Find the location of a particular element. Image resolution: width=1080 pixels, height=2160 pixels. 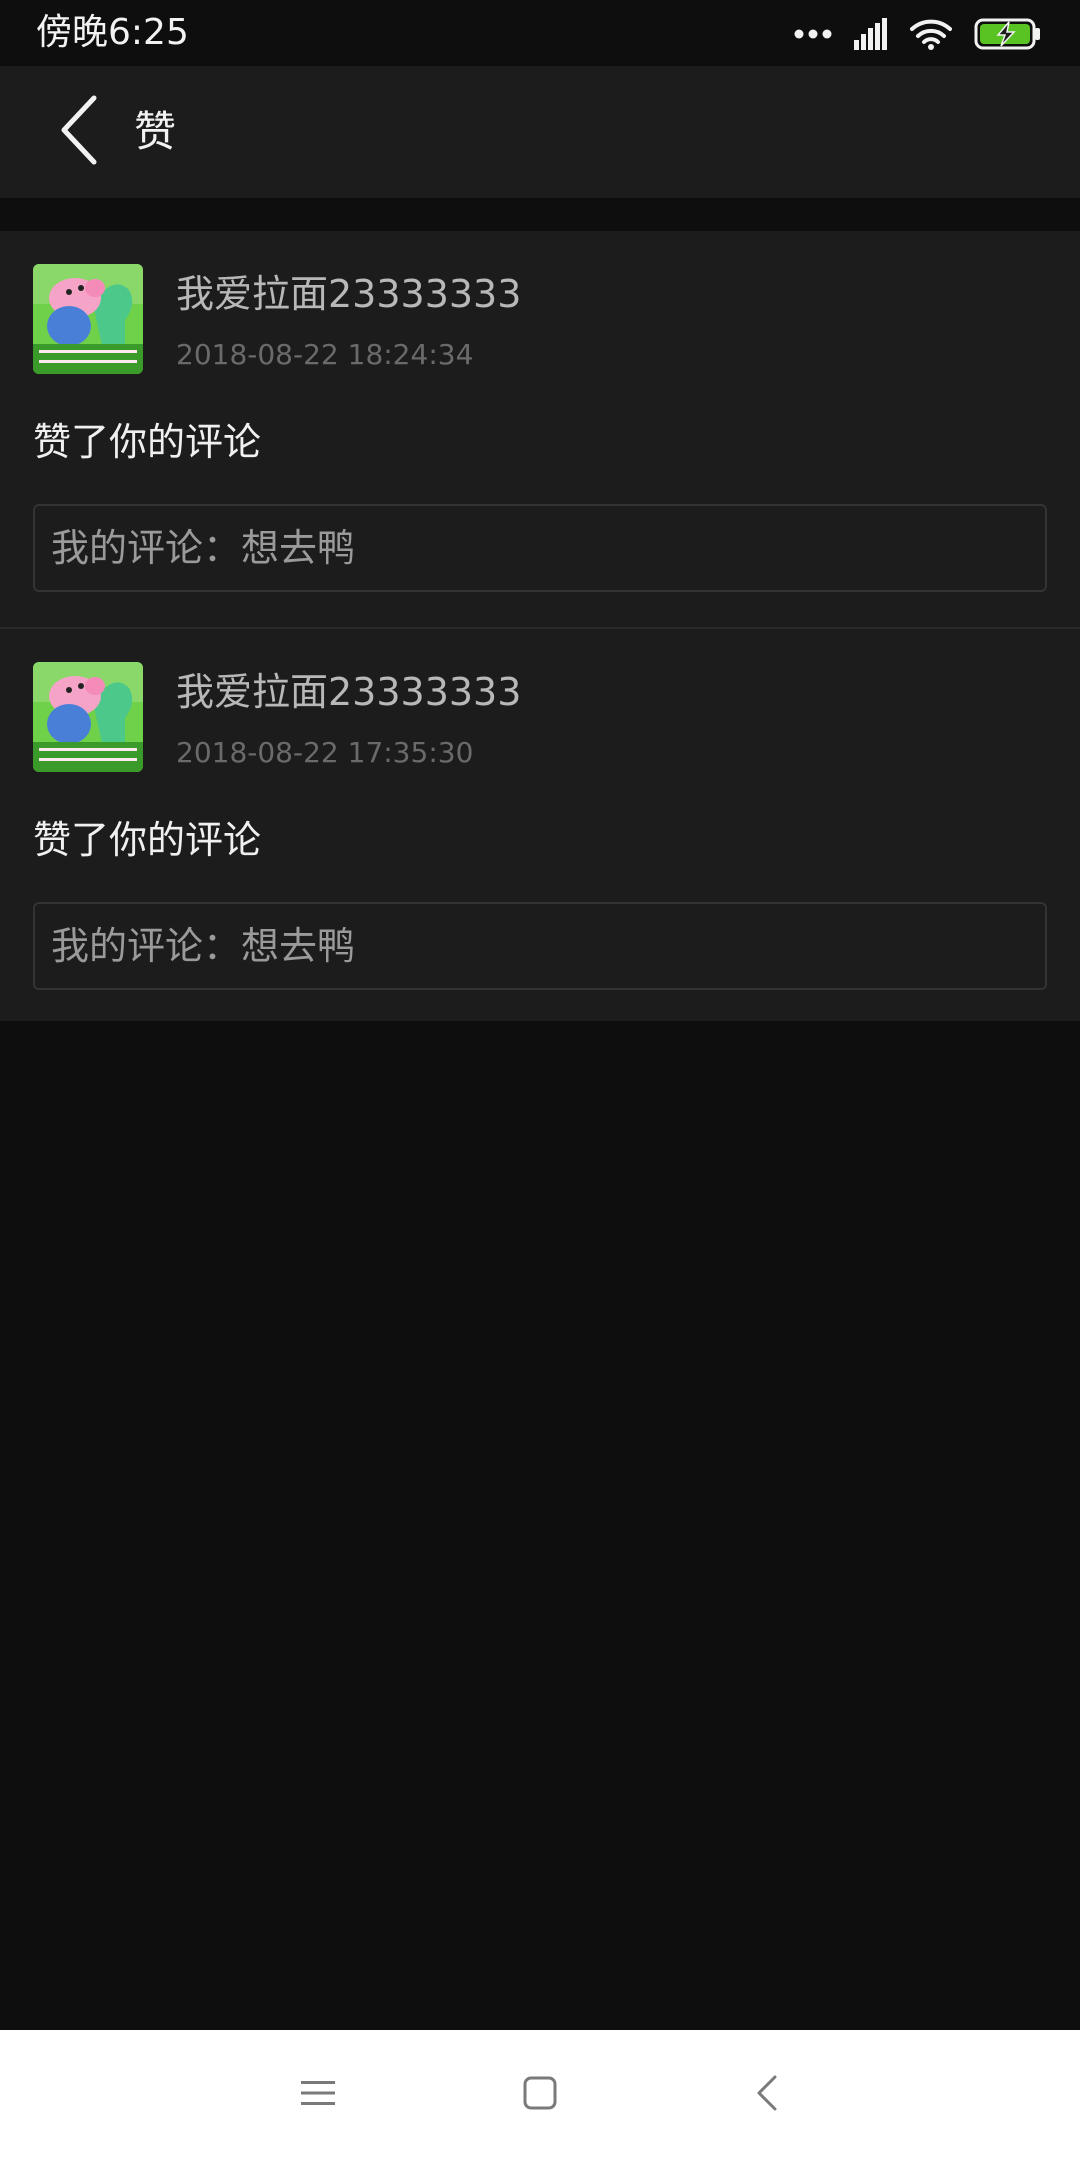

signal-icon is located at coordinates (871, 34).